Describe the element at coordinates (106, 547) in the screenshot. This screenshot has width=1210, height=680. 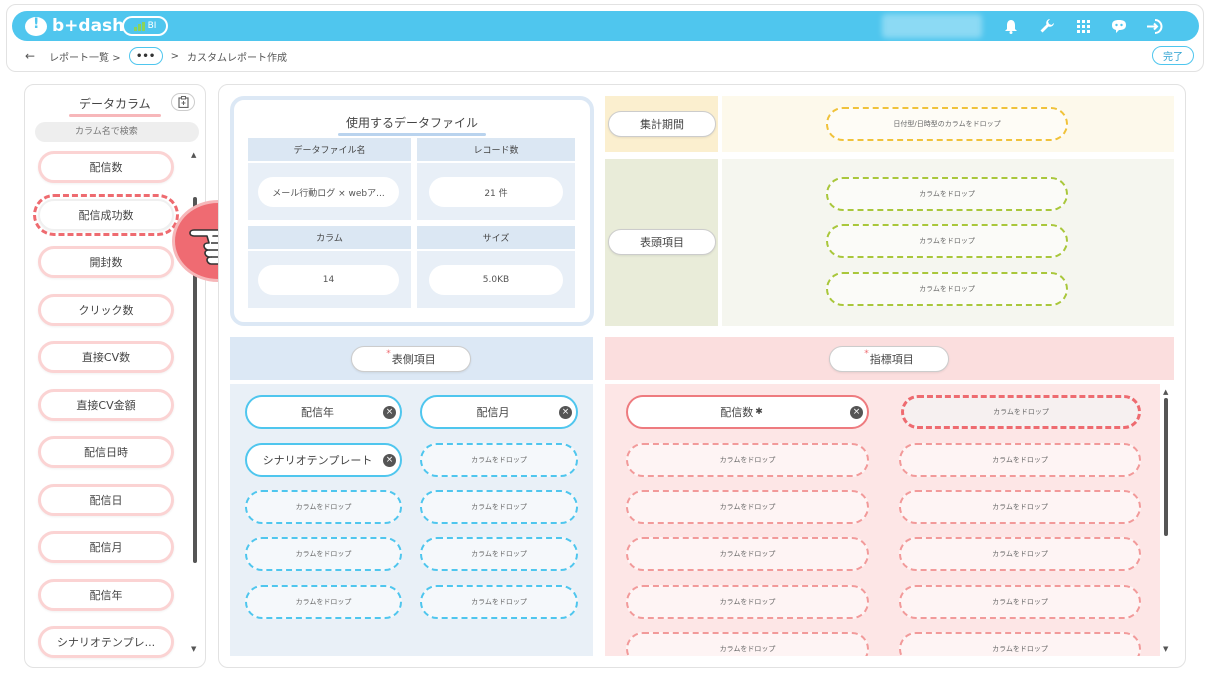
I see `column-item: 配信月` at that location.